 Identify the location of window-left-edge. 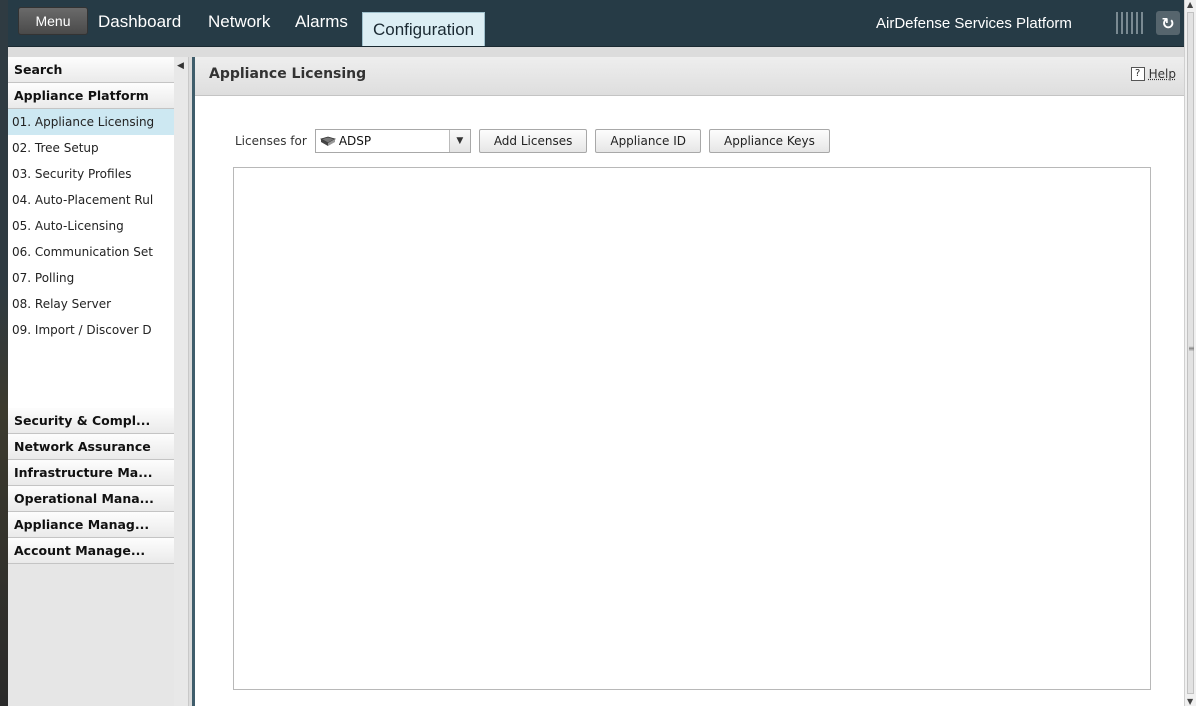
(4, 353).